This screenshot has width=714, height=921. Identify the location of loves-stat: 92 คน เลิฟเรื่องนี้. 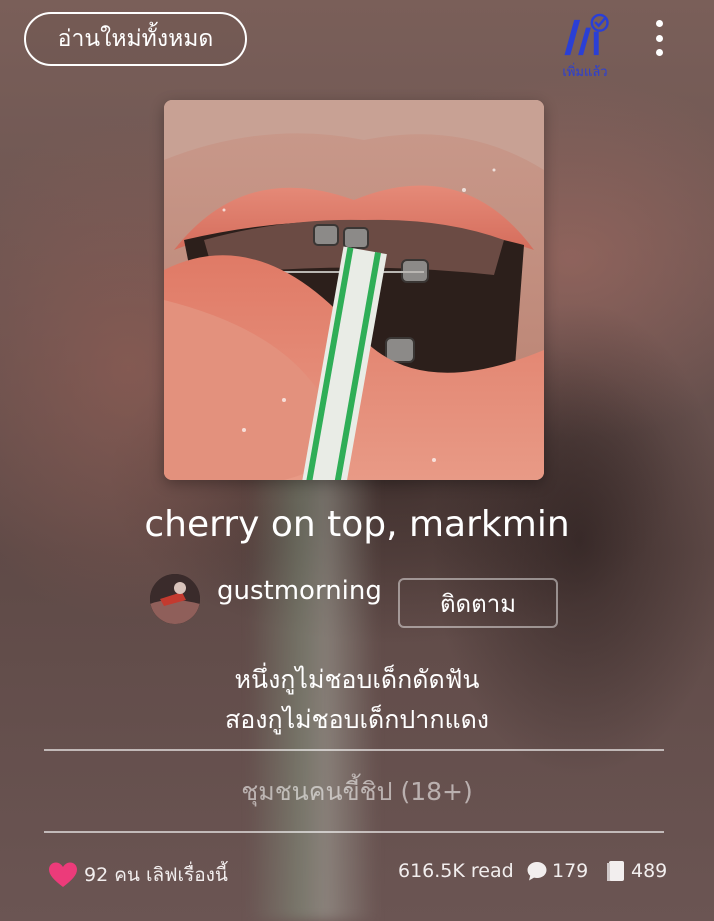
(138, 875).